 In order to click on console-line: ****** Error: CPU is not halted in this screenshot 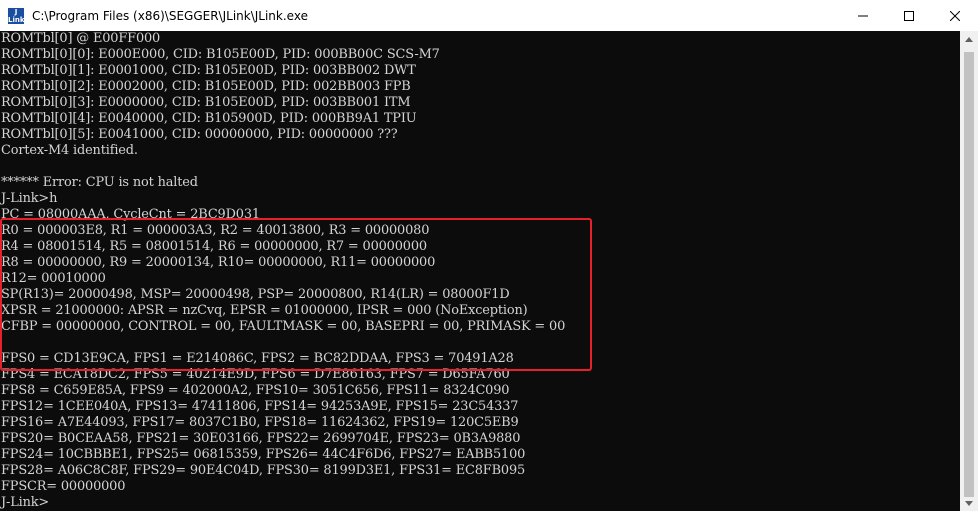, I will do `click(99, 182)`.